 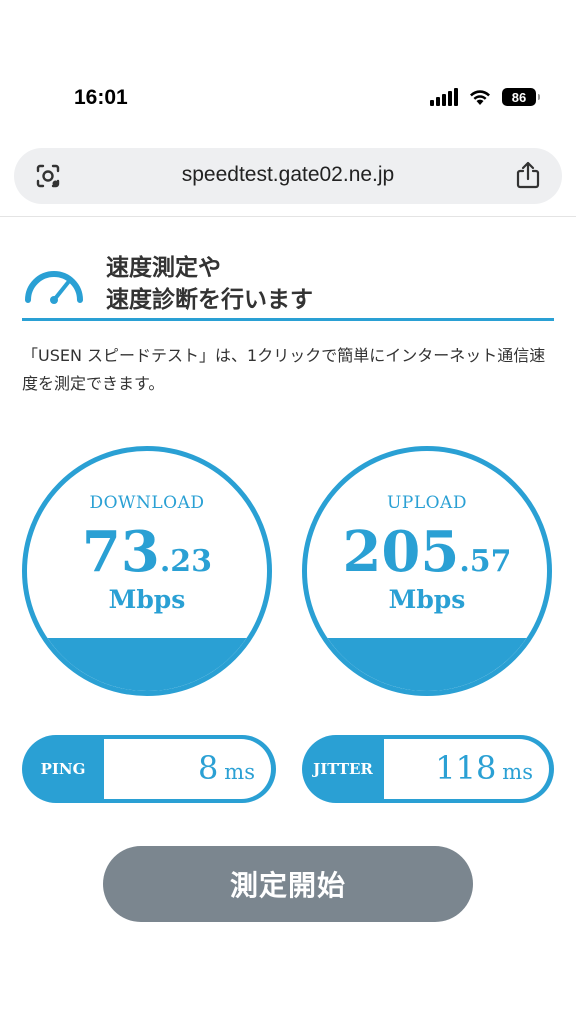 I want to click on jitter-unit: ms, so click(x=517, y=772).